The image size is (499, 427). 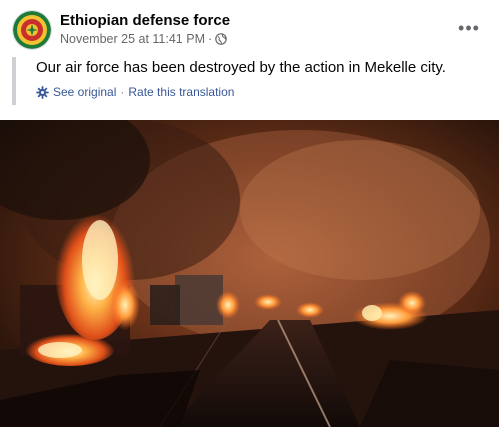 I want to click on more-options-button: •••, so click(x=469, y=28).